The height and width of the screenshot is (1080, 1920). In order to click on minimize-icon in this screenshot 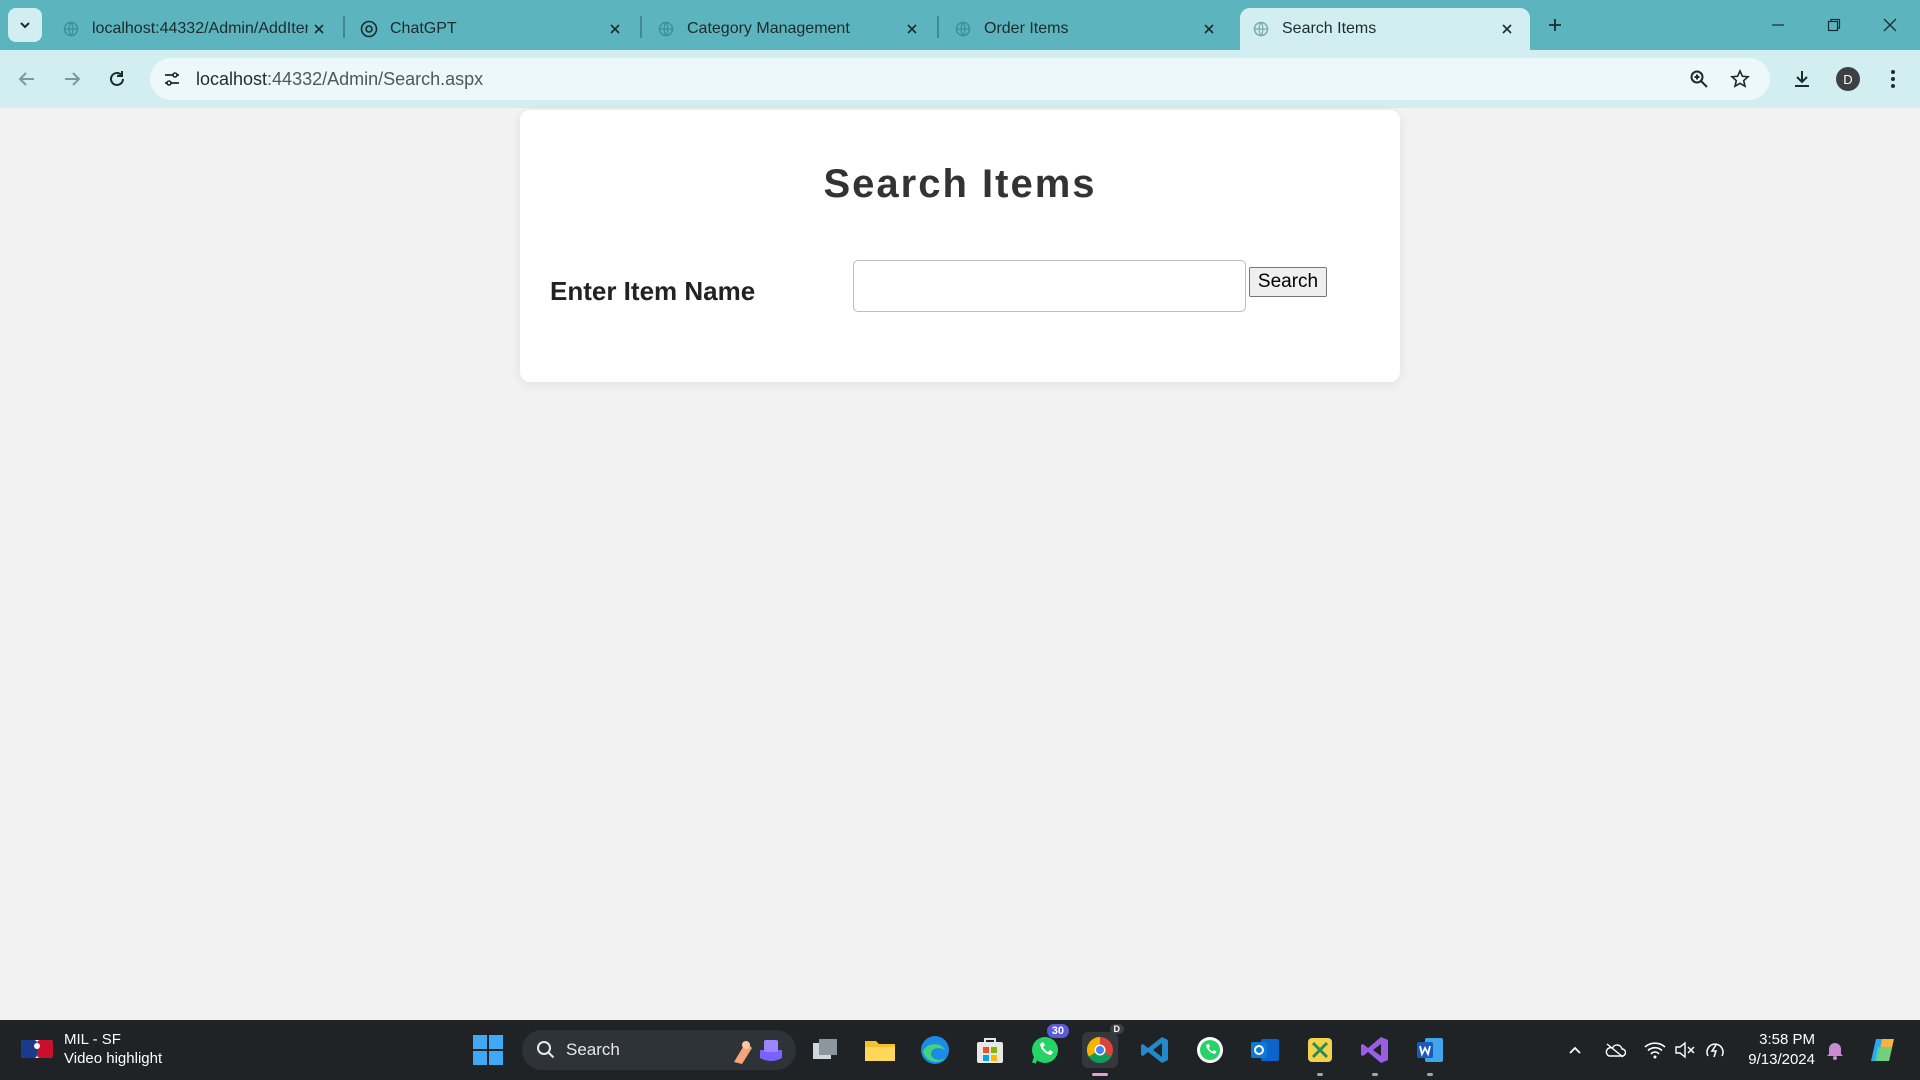, I will do `click(1778, 25)`.